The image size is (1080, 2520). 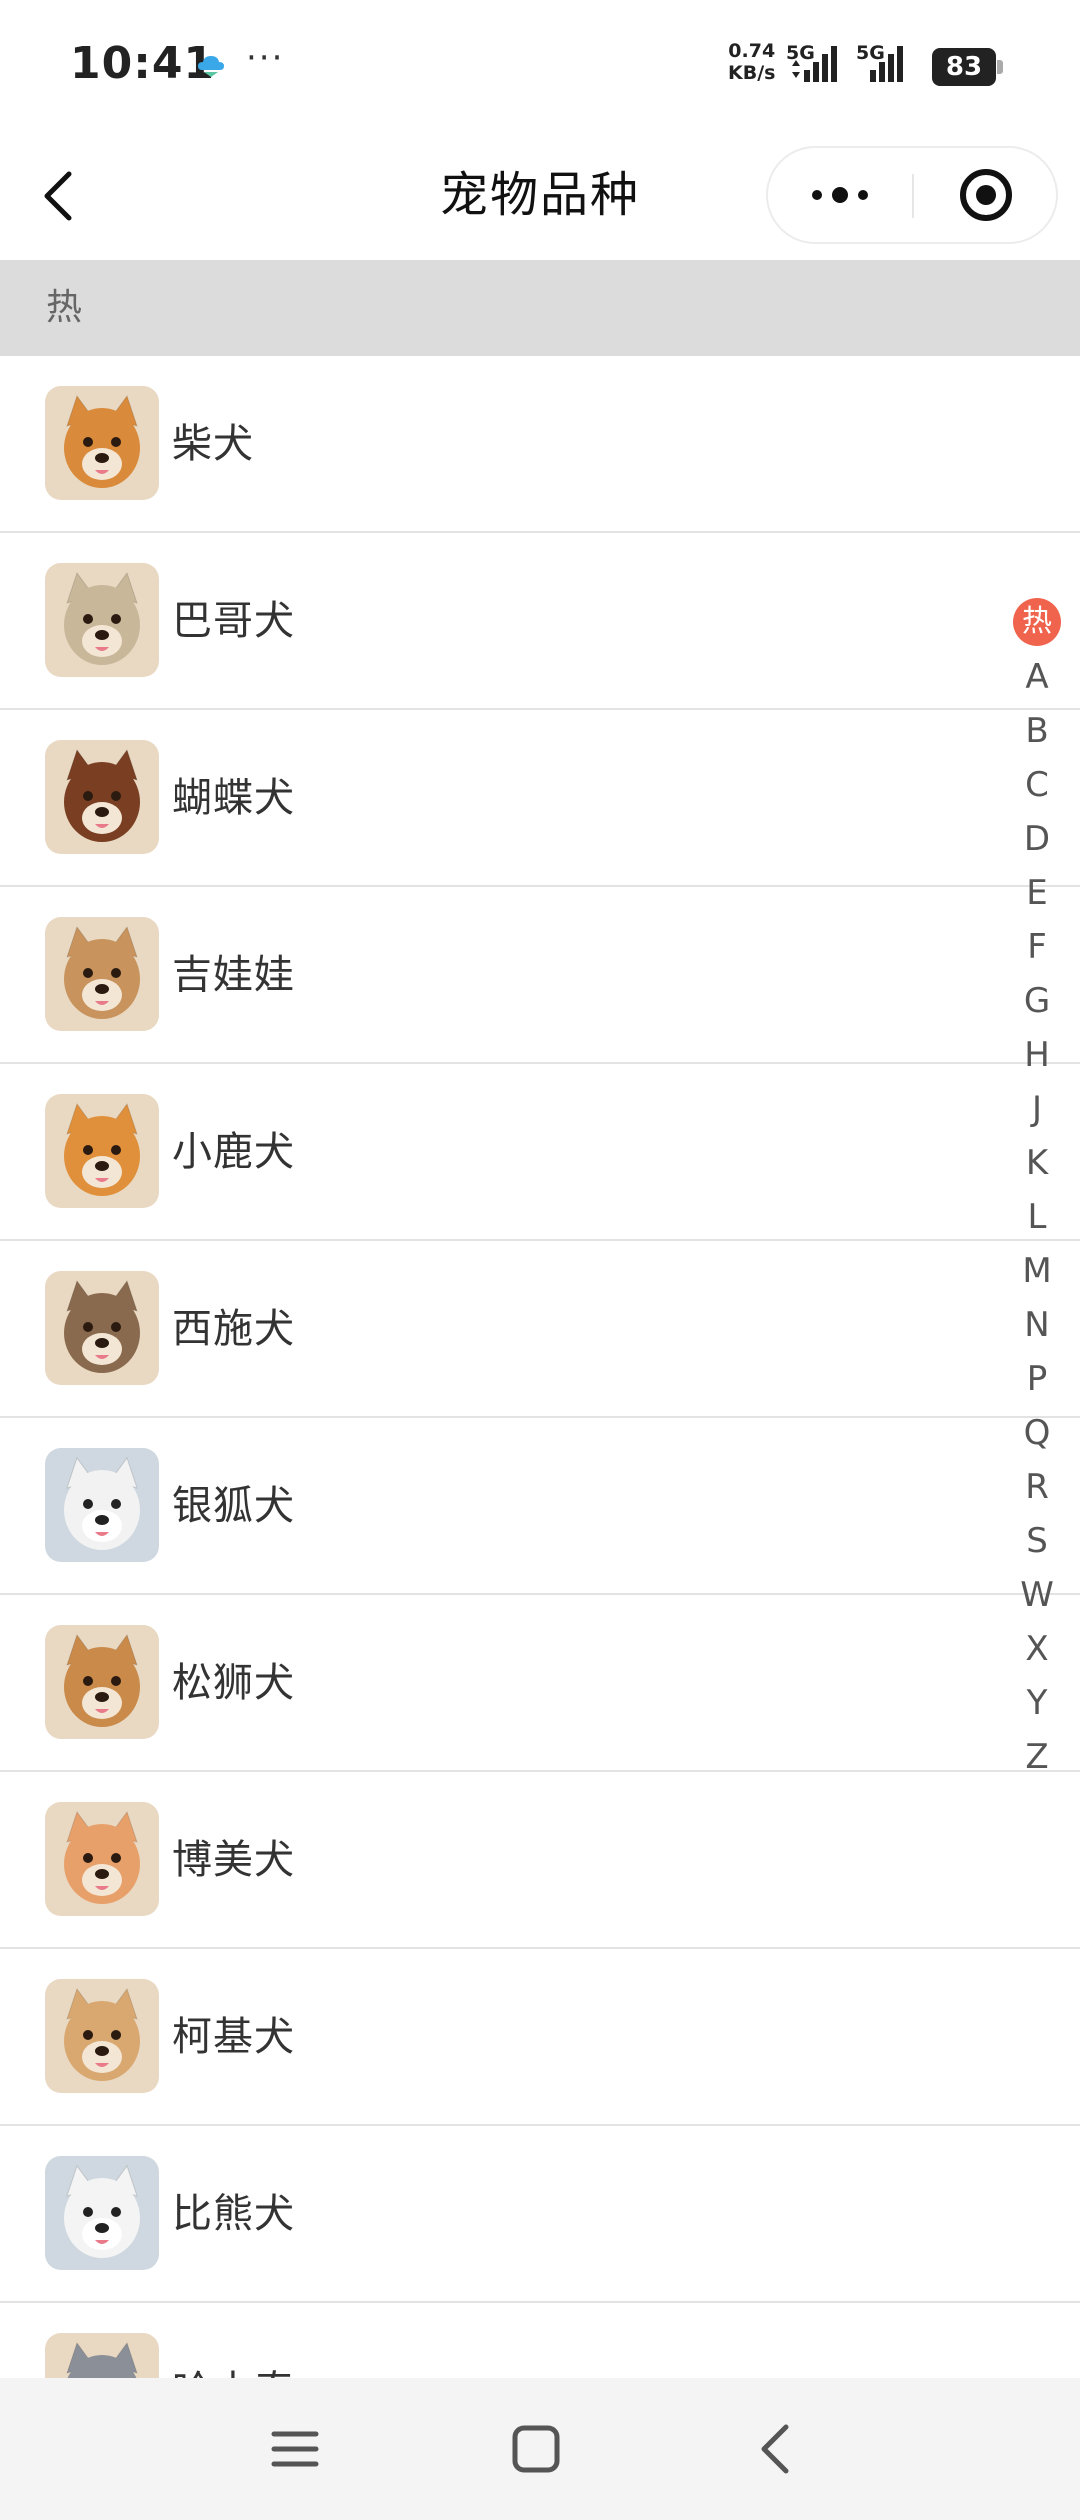 I want to click on index-letter-r: R, so click(x=1037, y=1487).